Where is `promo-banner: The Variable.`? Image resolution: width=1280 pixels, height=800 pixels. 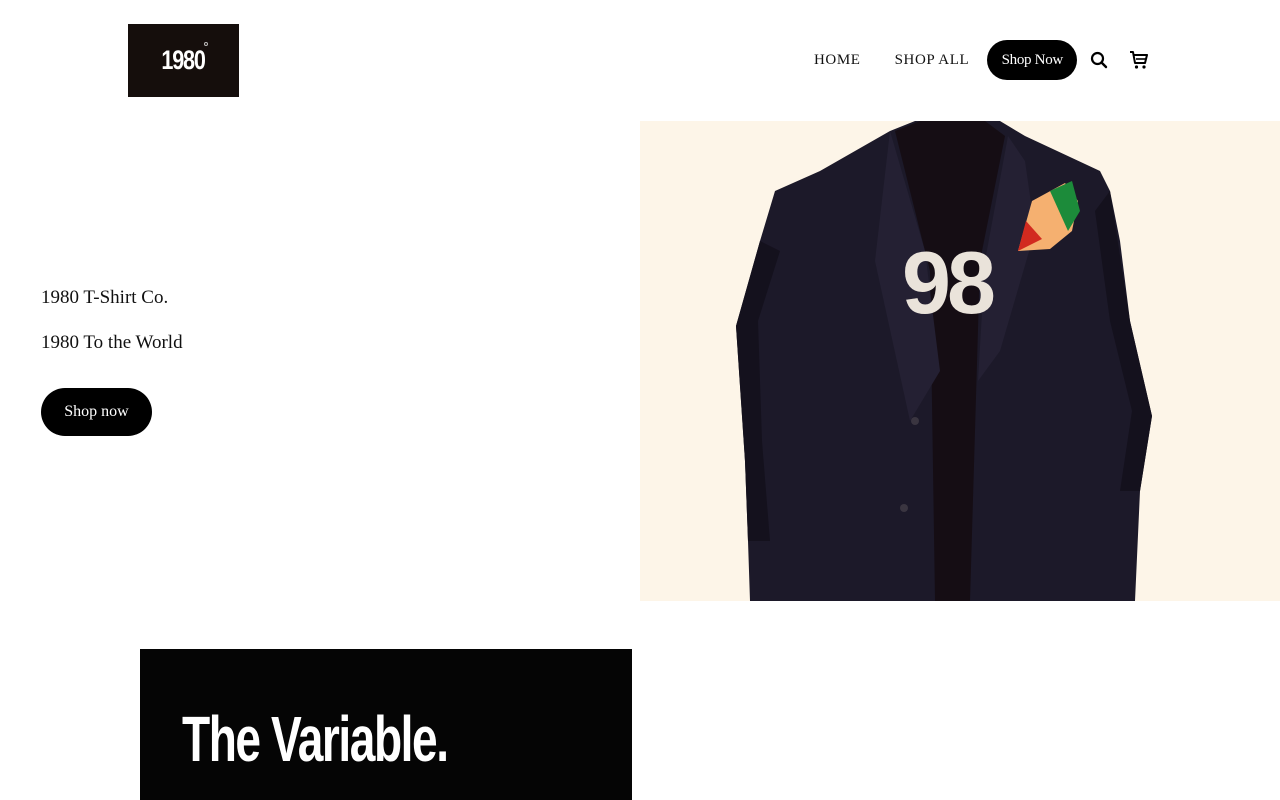
promo-banner: The Variable. is located at coordinates (386, 724).